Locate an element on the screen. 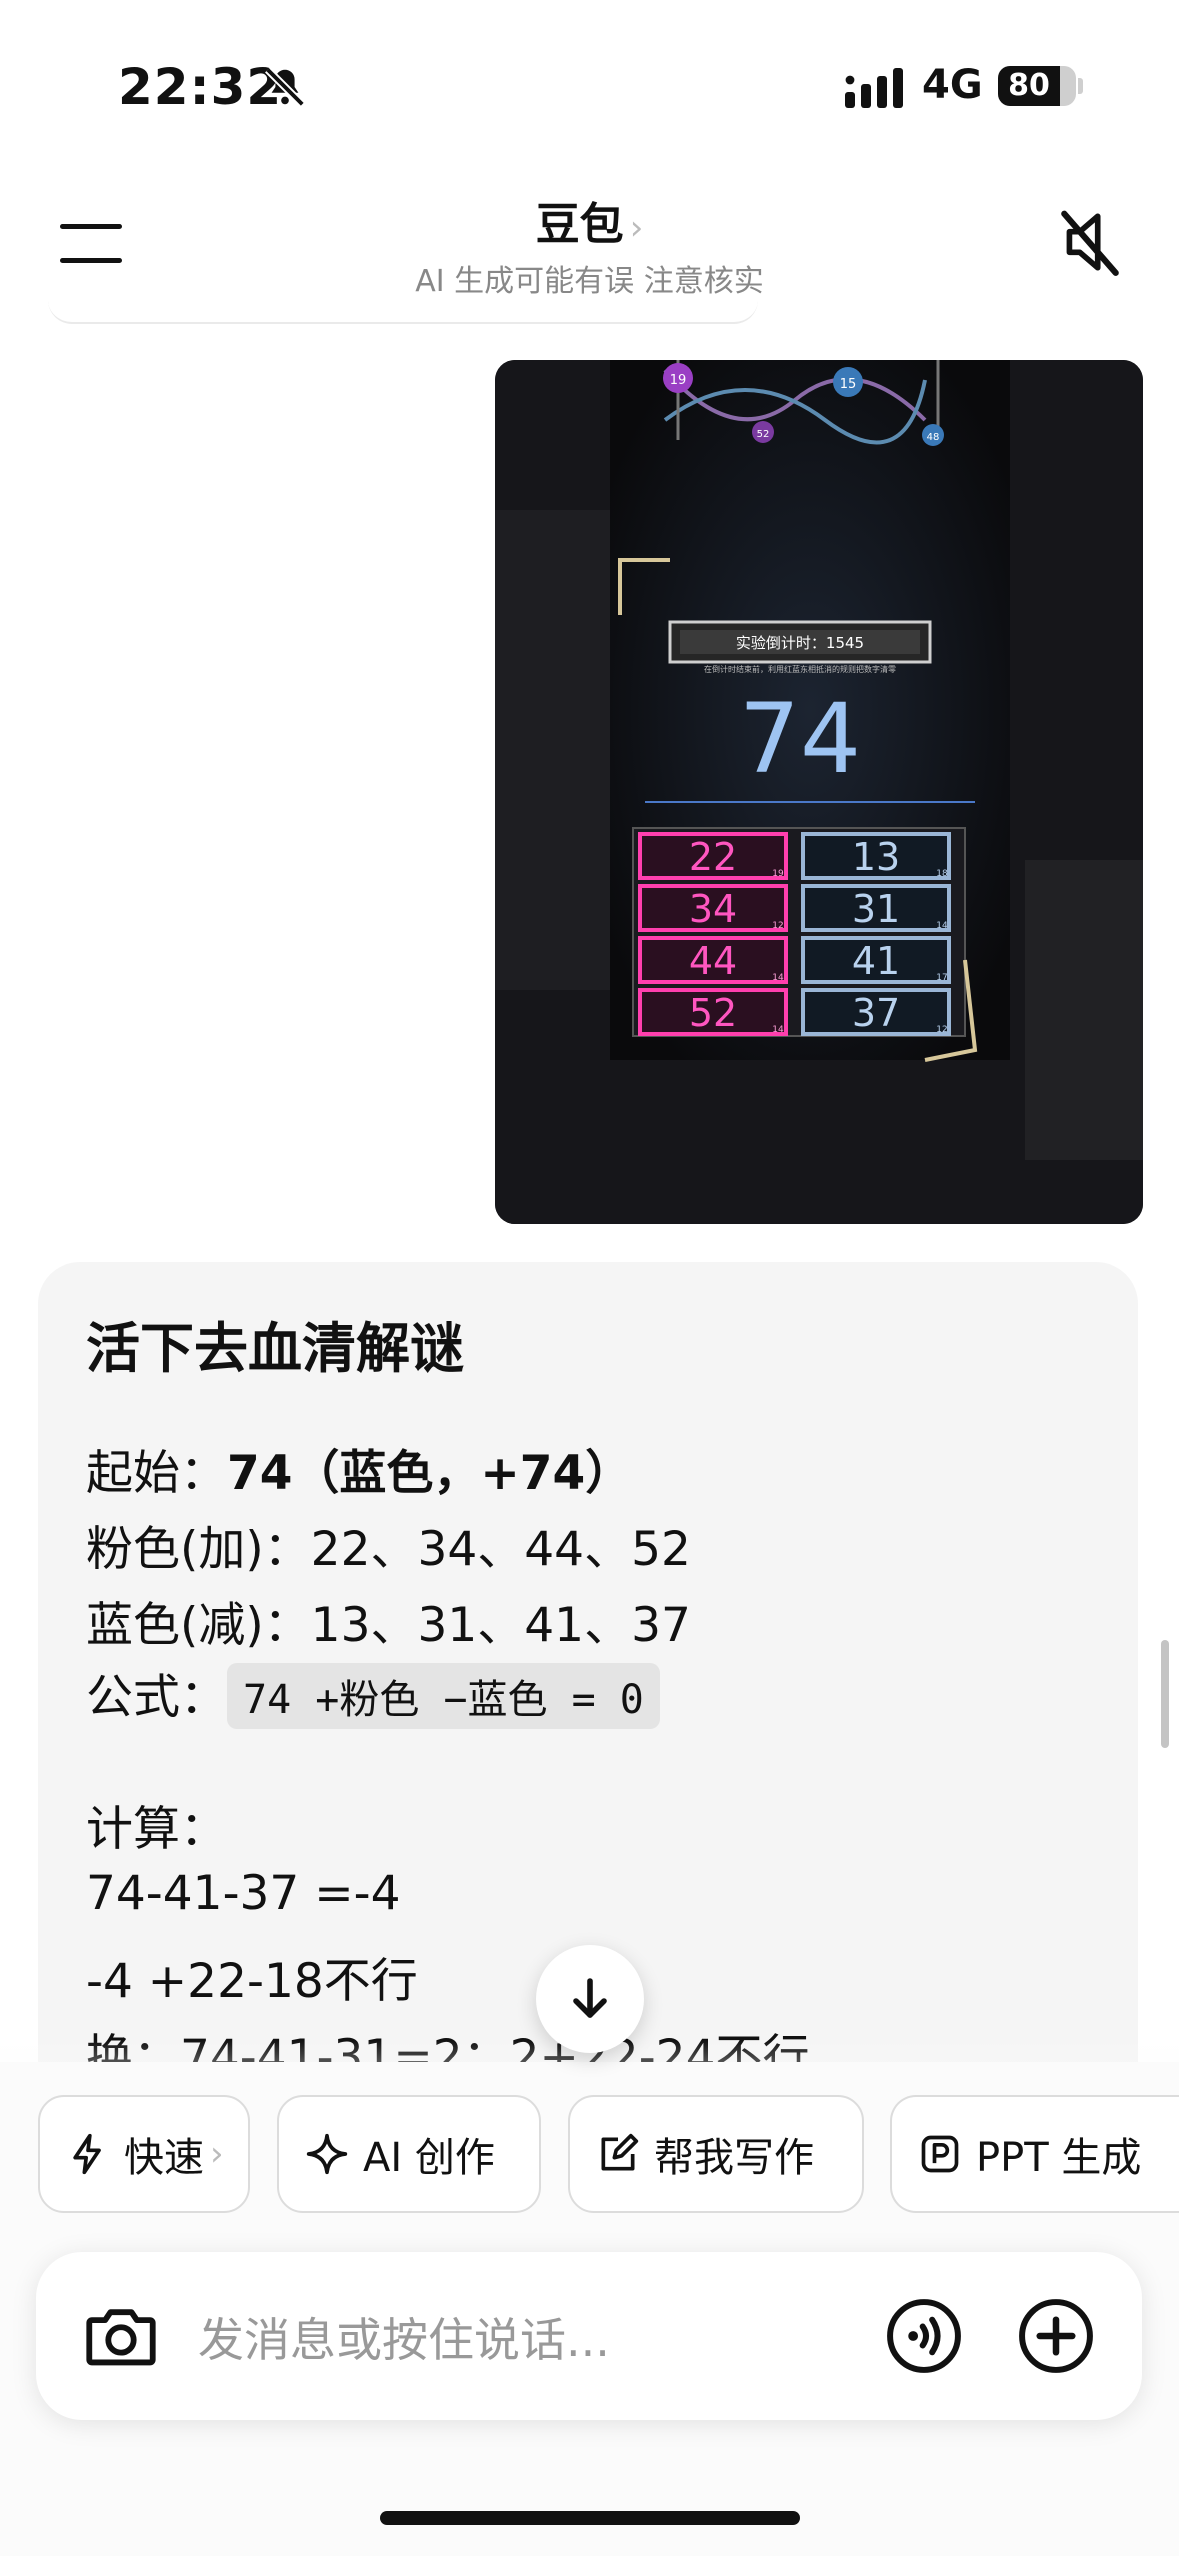 This screenshot has width=1179, height=2556. node-label: 15 is located at coordinates (848, 384).